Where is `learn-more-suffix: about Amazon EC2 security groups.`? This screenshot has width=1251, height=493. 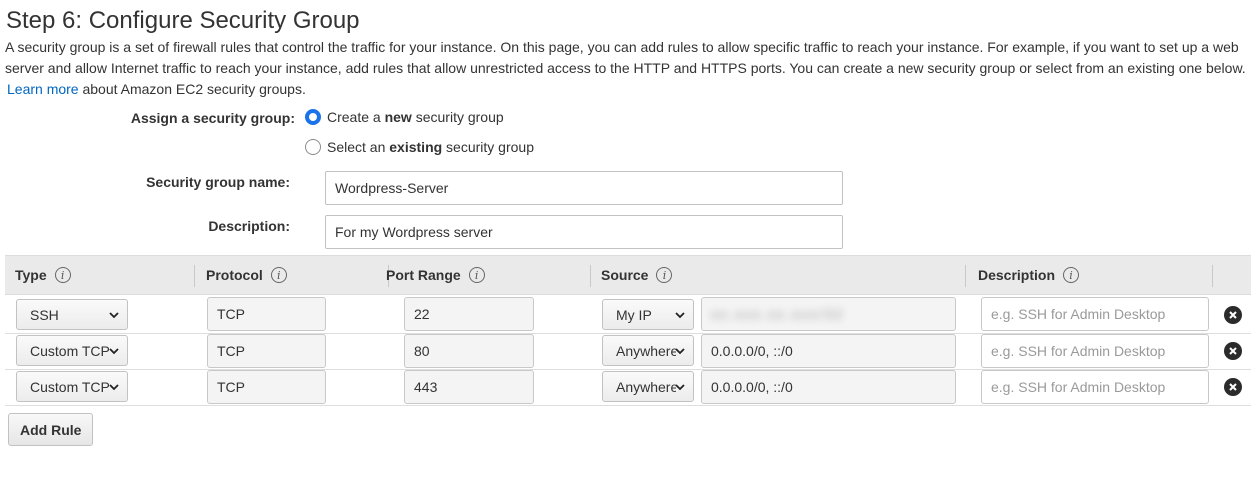 learn-more-suffix: about Amazon EC2 security groups. is located at coordinates (194, 89).